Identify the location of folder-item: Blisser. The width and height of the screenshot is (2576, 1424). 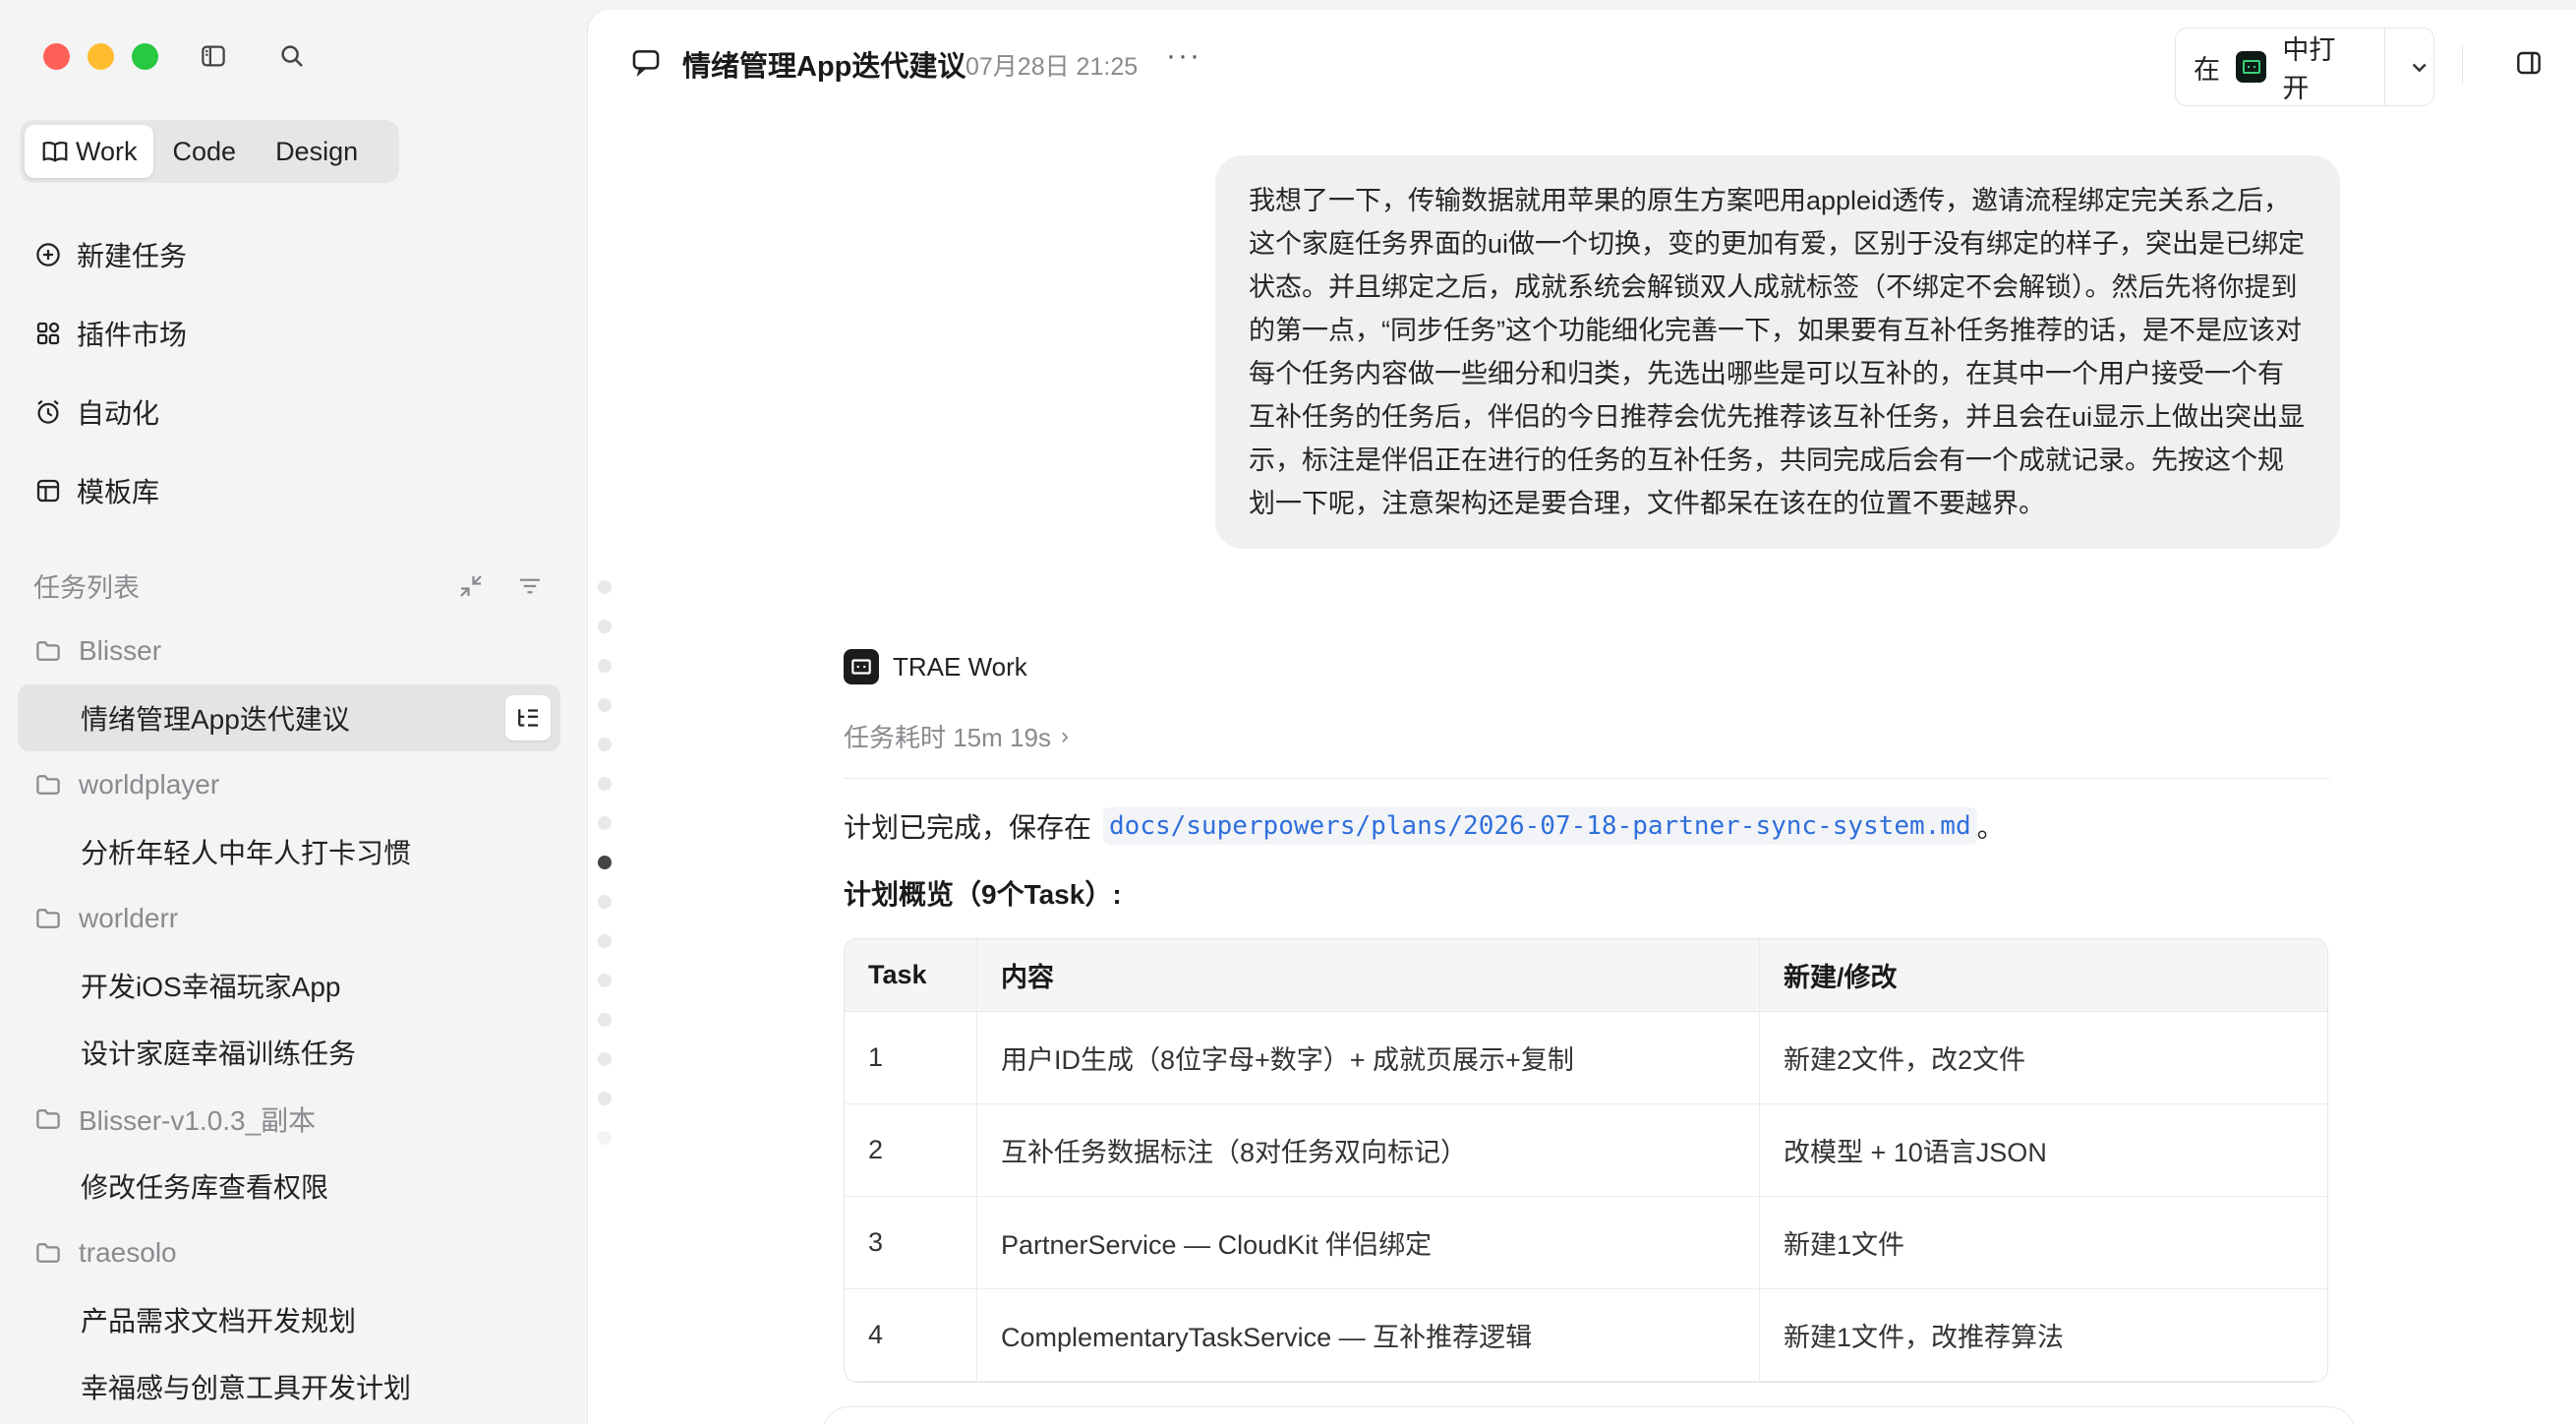
(289, 651).